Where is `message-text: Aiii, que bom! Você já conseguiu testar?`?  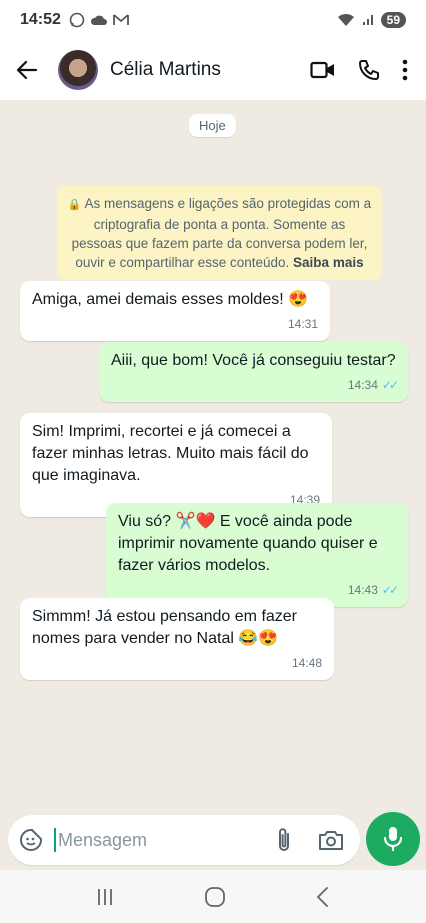
message-text: Aiii, que bom! Você já conseguiu testar? is located at coordinates (253, 360).